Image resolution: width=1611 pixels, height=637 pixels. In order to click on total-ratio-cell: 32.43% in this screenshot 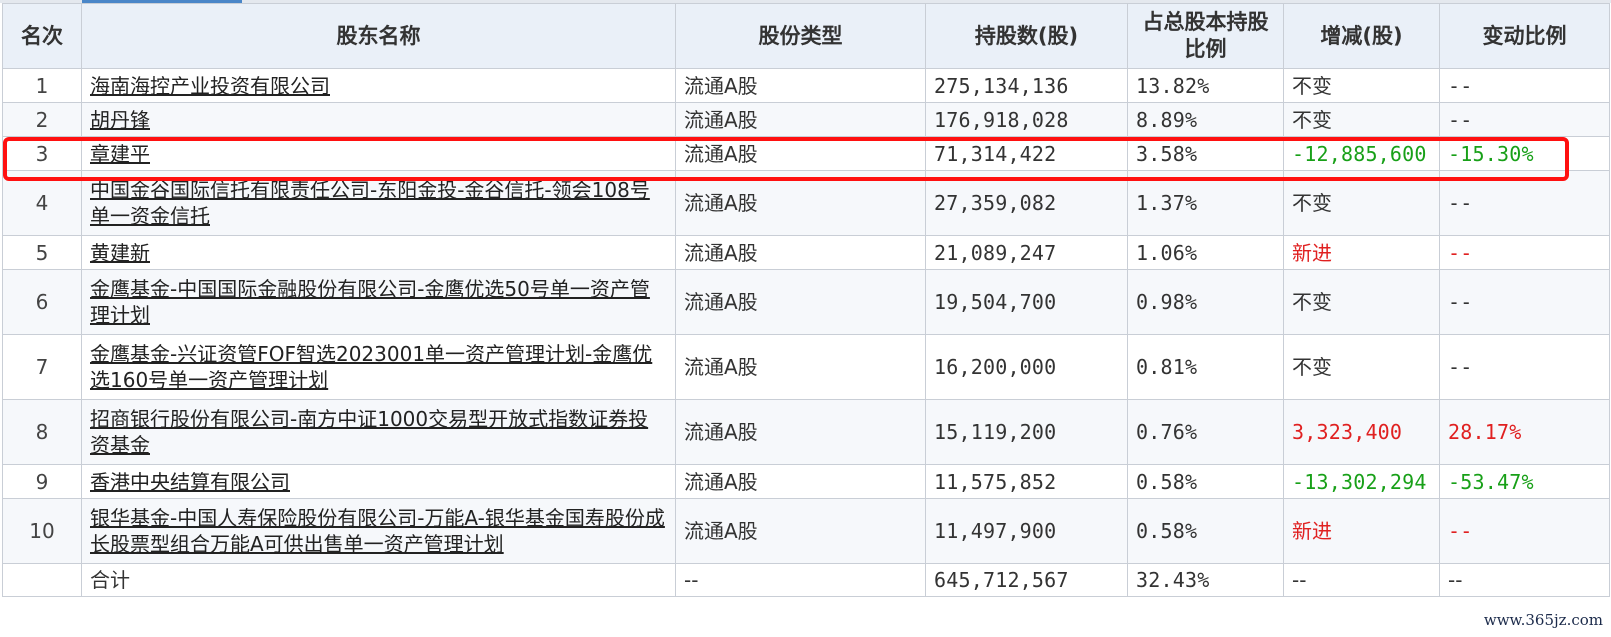, I will do `click(1205, 580)`.